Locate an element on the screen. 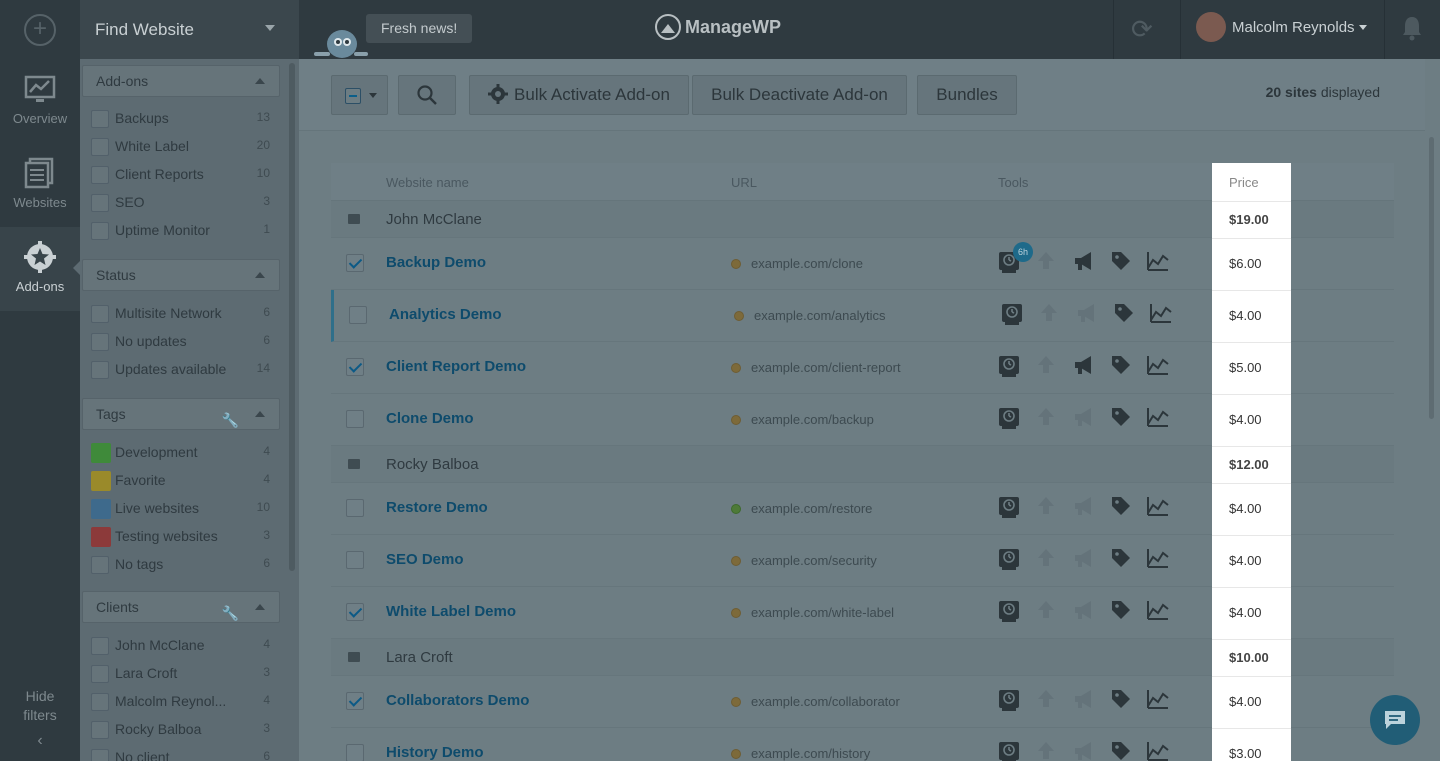 Image resolution: width=1440 pixels, height=761 pixels. site-url: example.com/history is located at coordinates (810, 753).